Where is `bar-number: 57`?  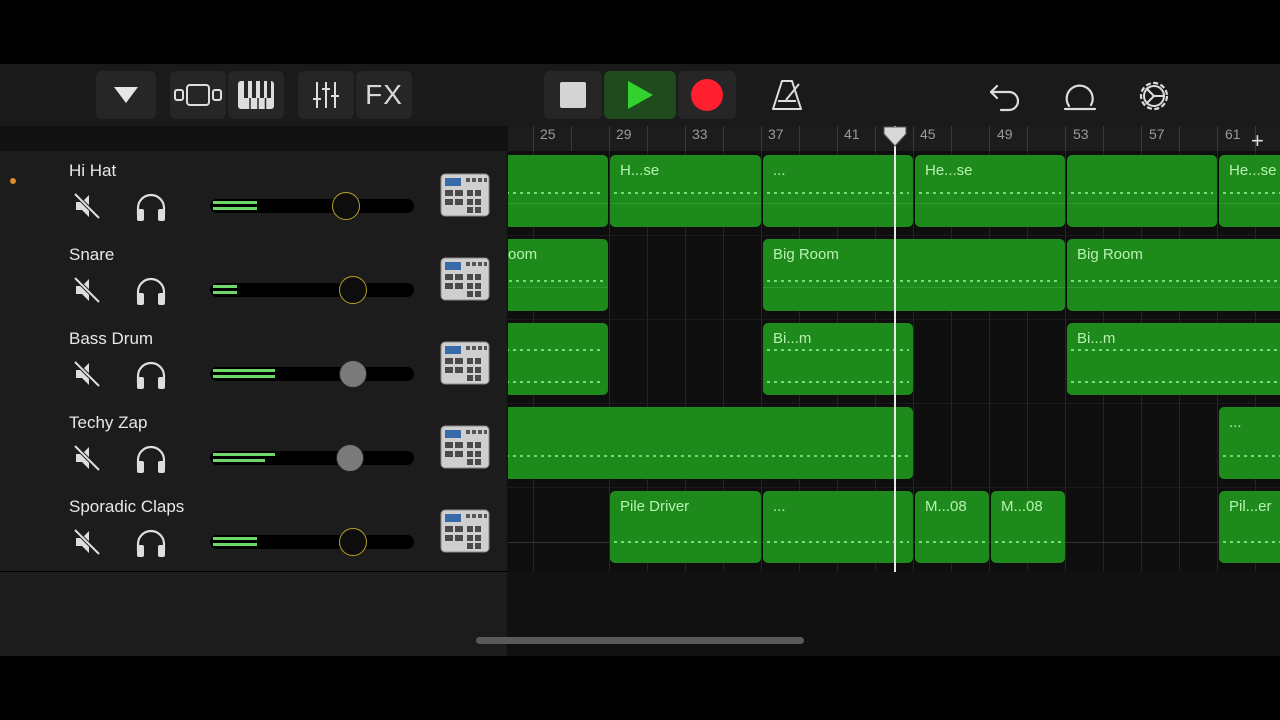
bar-number: 57 is located at coordinates (1157, 134).